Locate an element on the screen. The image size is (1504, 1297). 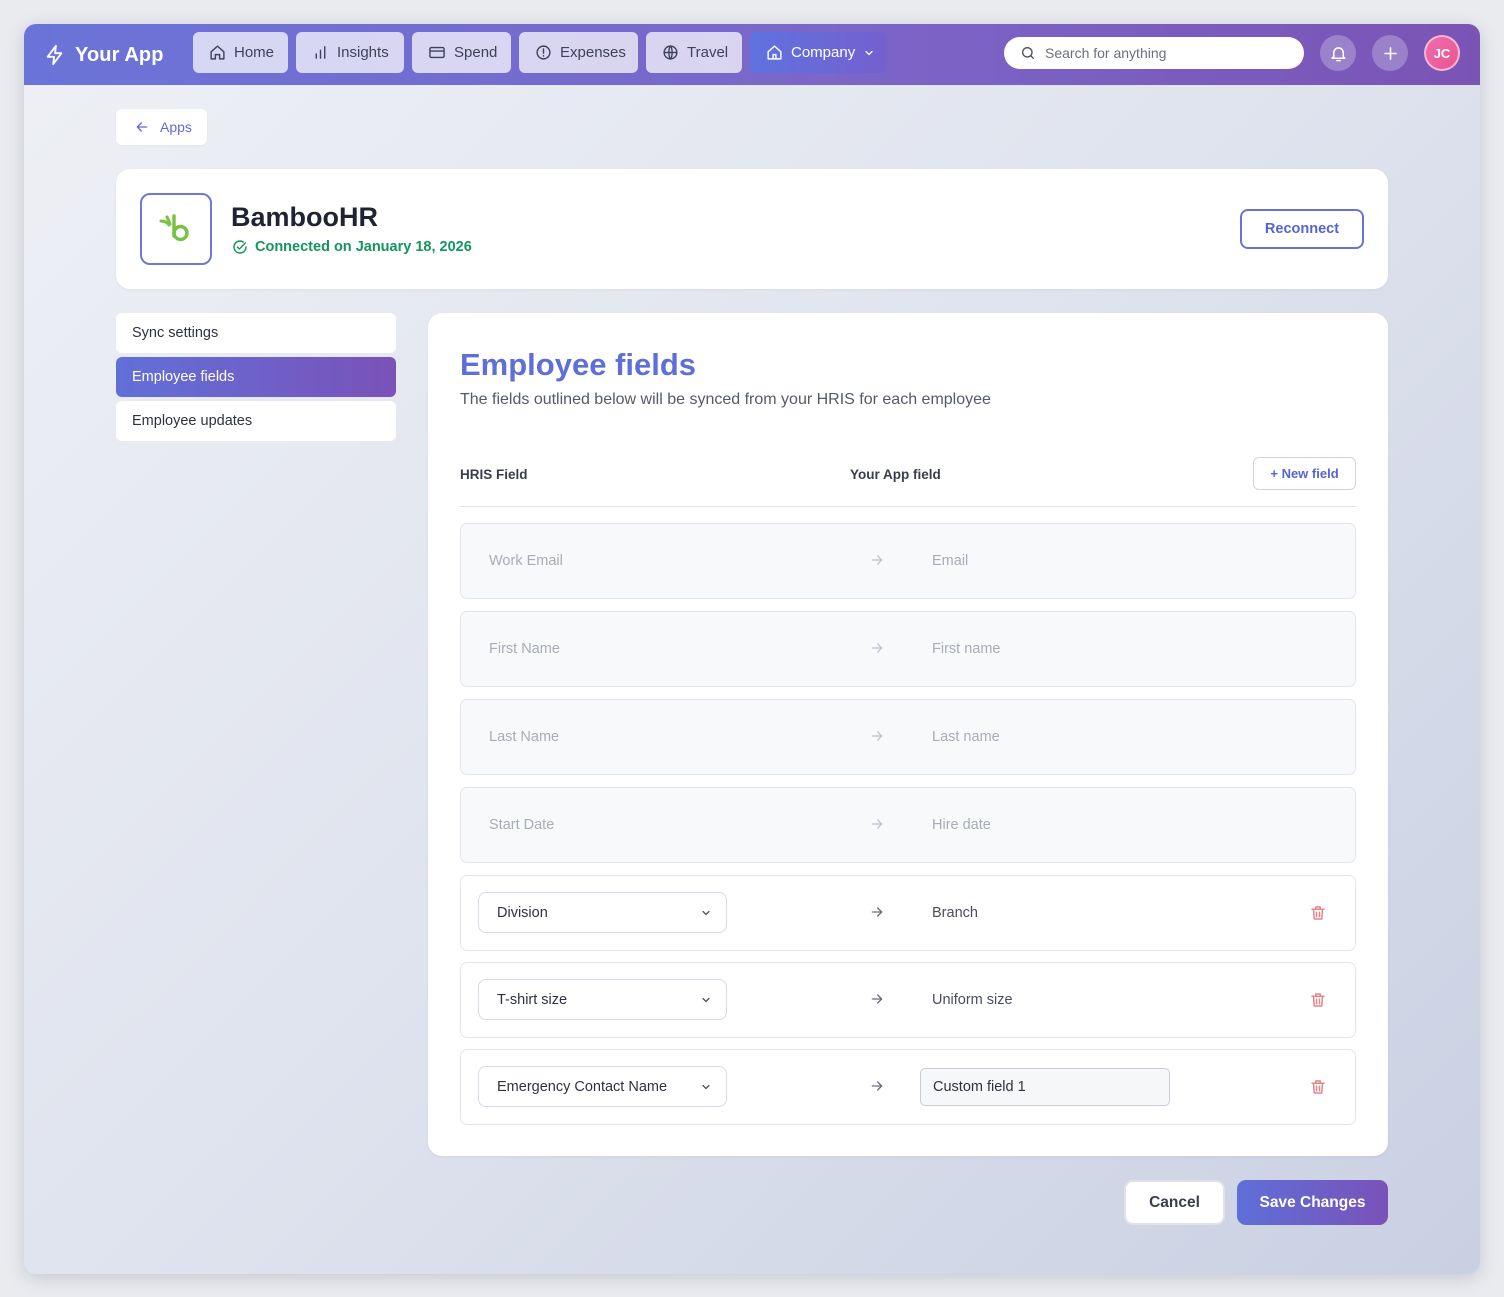
nav-expenses-button: Expenses is located at coordinates (578, 52).